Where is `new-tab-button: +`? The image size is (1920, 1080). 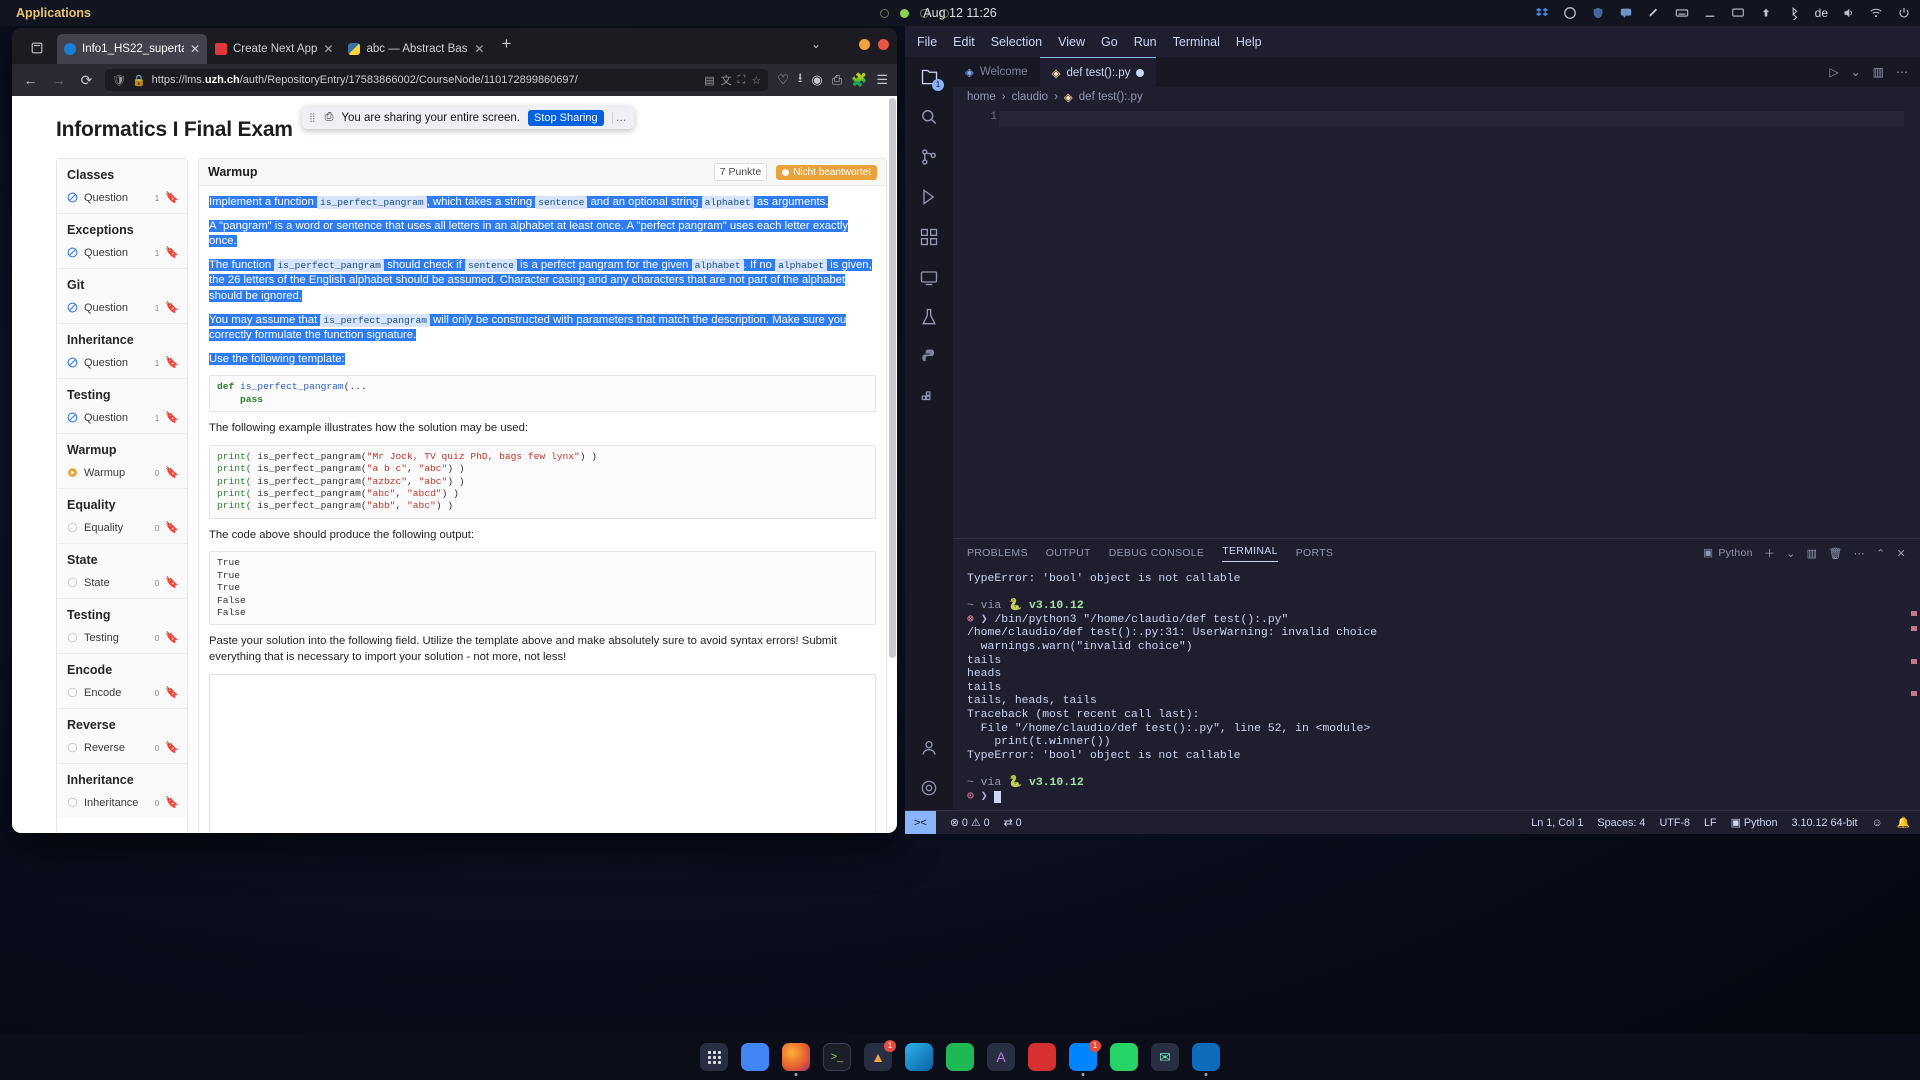 new-tab-button: + is located at coordinates (506, 46).